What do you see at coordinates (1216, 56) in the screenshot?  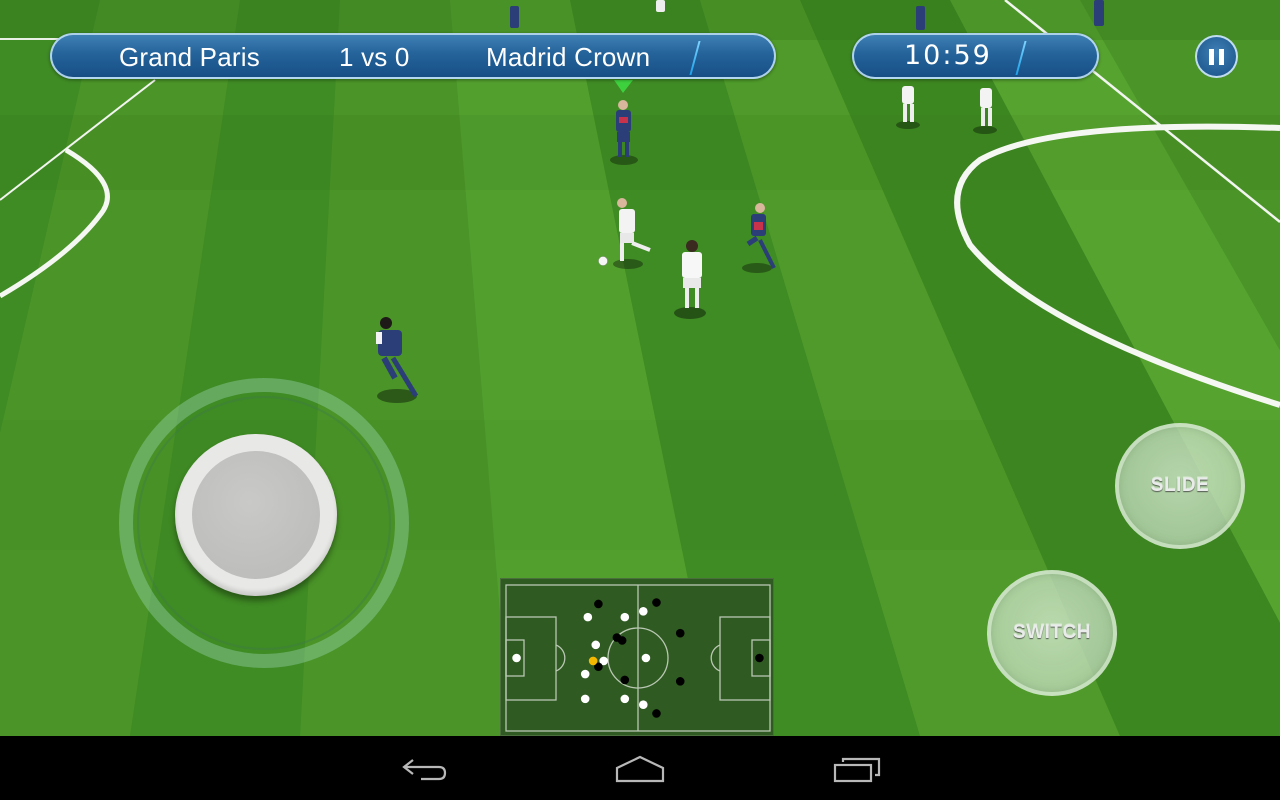 I see `pause-button` at bounding box center [1216, 56].